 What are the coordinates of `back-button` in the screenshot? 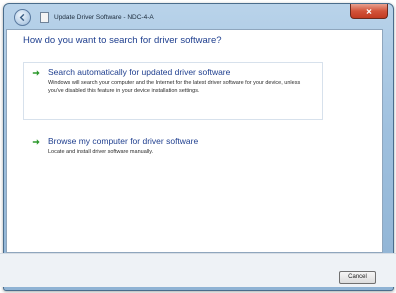 It's located at (22, 17).